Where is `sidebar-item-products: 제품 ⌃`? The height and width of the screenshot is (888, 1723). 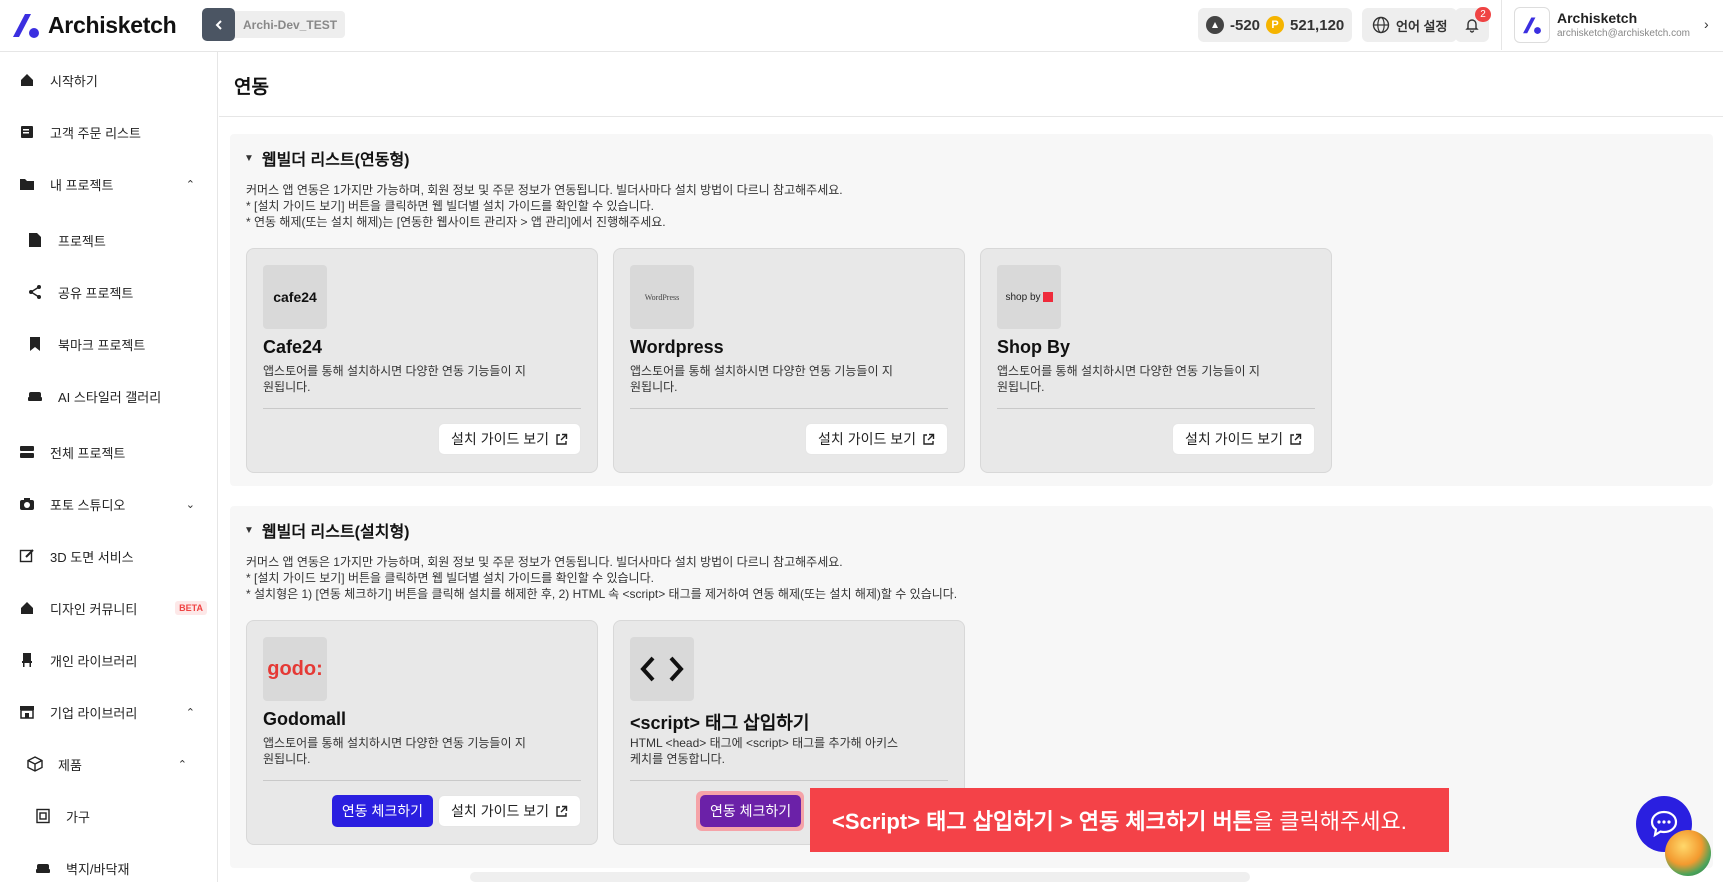 sidebar-item-products: 제품 ⌃ is located at coordinates (108, 764).